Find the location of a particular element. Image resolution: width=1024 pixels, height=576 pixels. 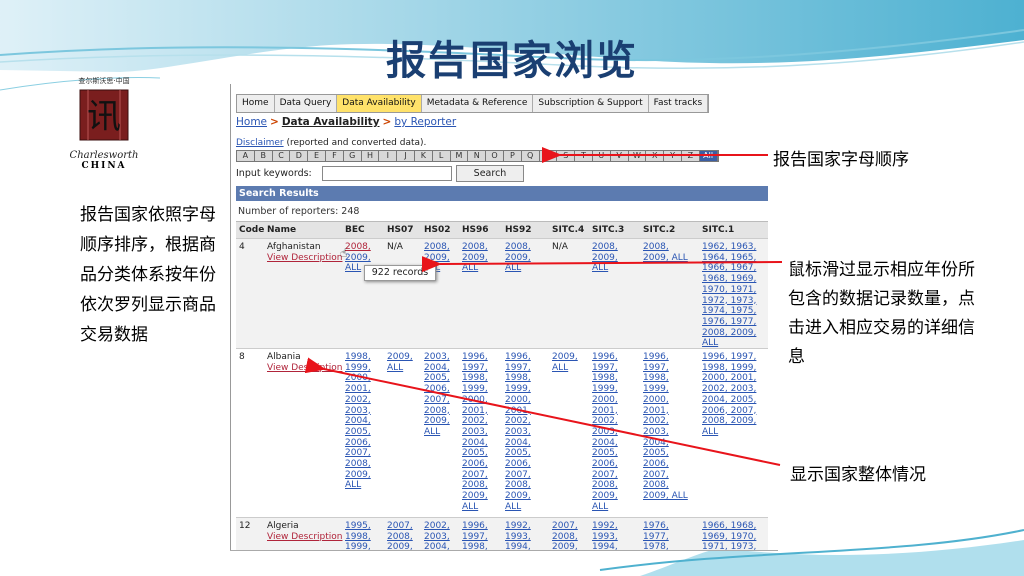

note-country-overview: 显示国家整体情况 is located at coordinates (858, 475).